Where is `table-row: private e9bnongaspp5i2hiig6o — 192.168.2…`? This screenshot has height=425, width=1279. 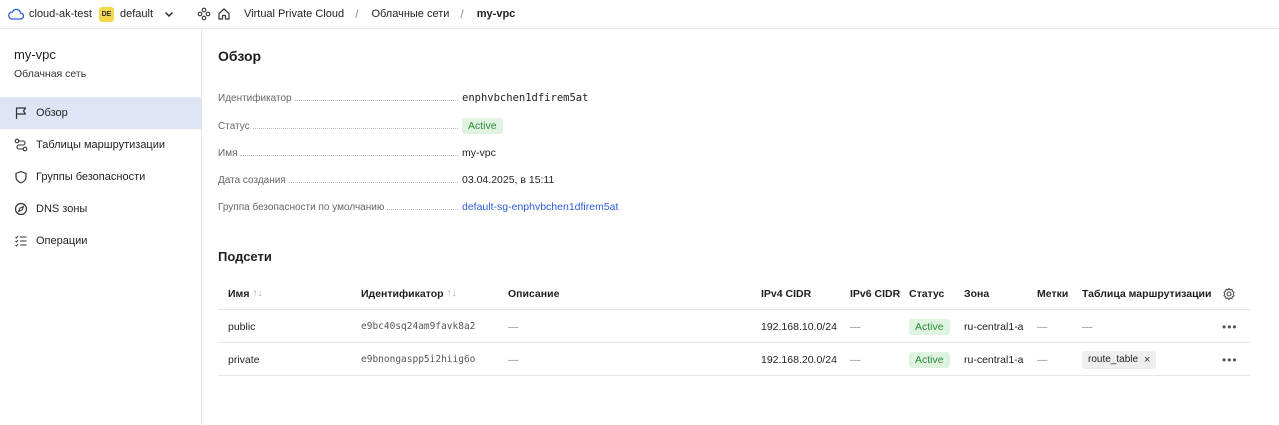
table-row: private e9bnongaspp5i2hiig6o — 192.168.2… is located at coordinates (734, 359).